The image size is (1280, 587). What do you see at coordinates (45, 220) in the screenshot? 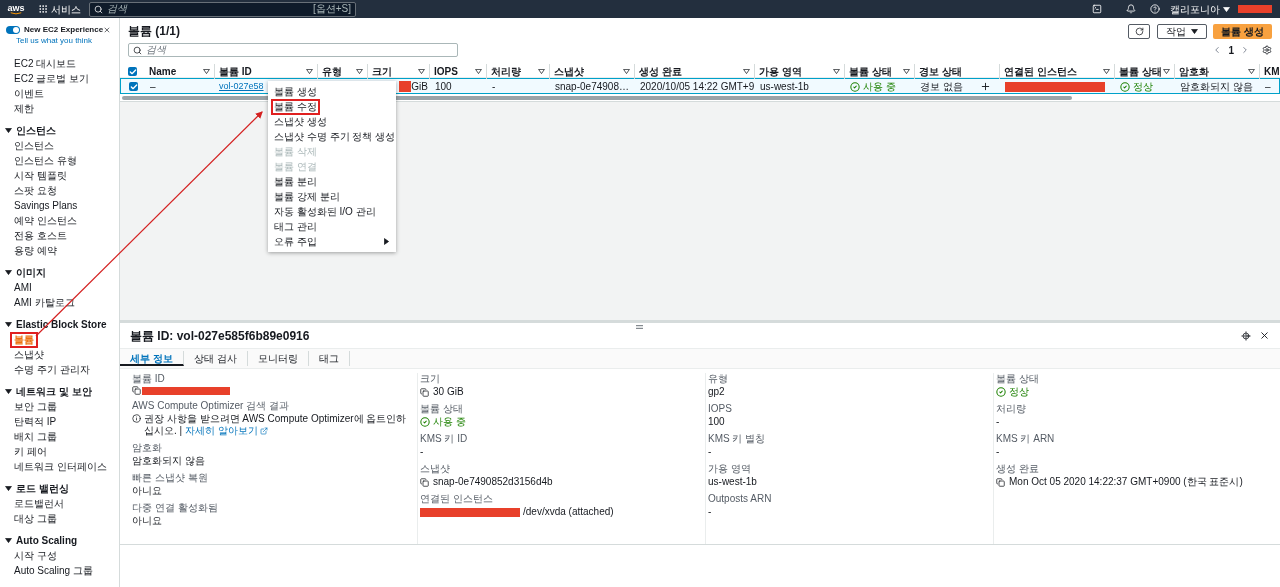
I see `nav-link: 예약 인스턴스` at bounding box center [45, 220].